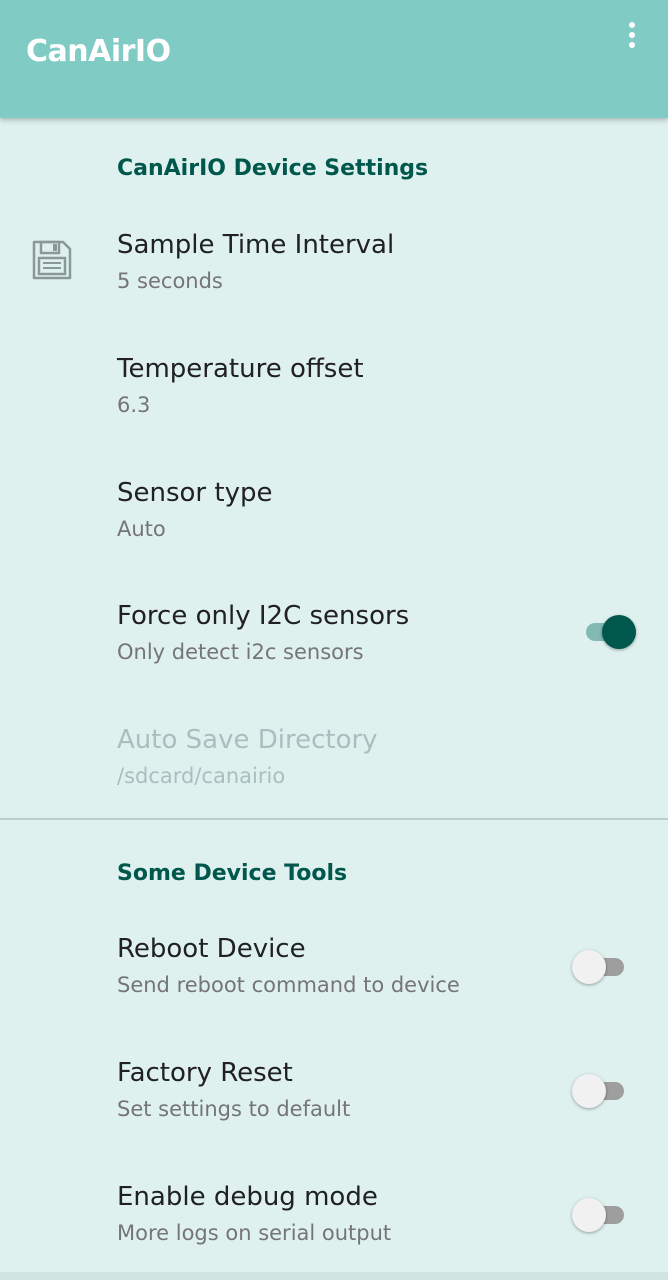 The image size is (668, 1280). What do you see at coordinates (334, 819) in the screenshot?
I see `section-divider` at bounding box center [334, 819].